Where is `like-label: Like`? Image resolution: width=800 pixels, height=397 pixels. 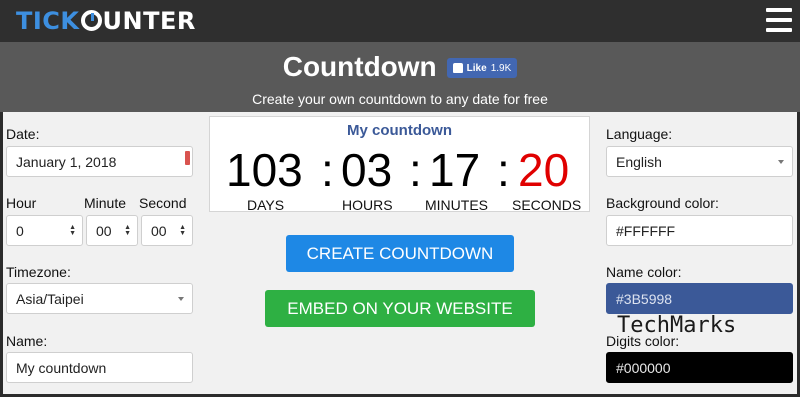 like-label: Like is located at coordinates (476, 68).